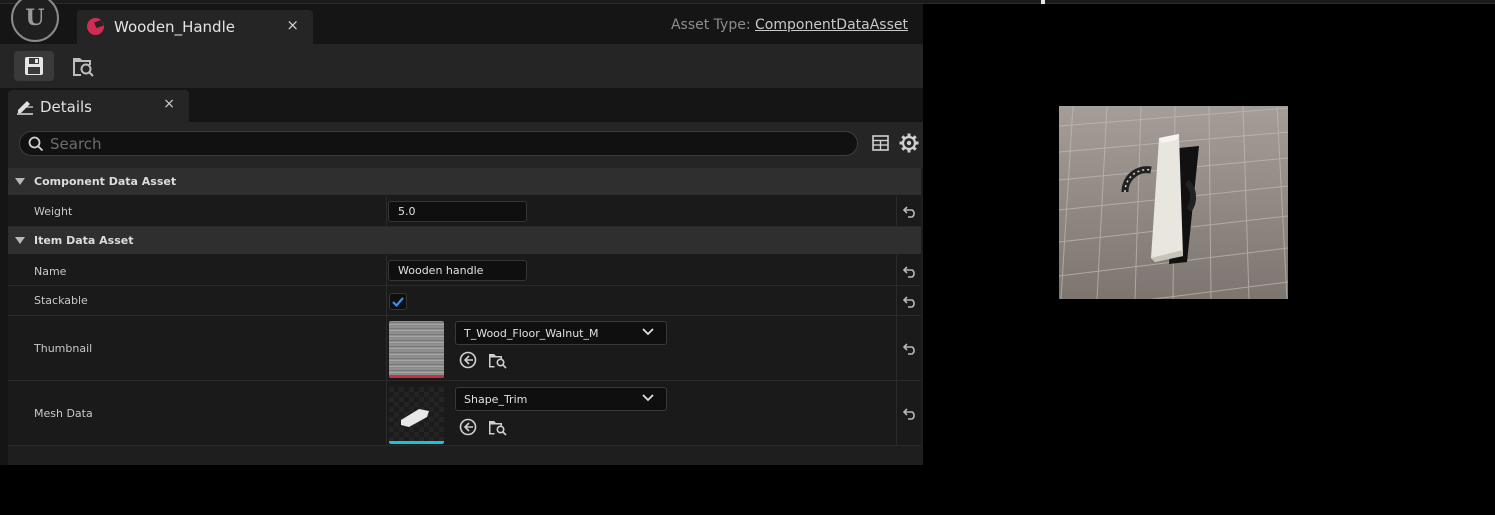 This screenshot has height=515, width=1495. What do you see at coordinates (457, 270) in the screenshot?
I see `name-field: Wooden handle` at bounding box center [457, 270].